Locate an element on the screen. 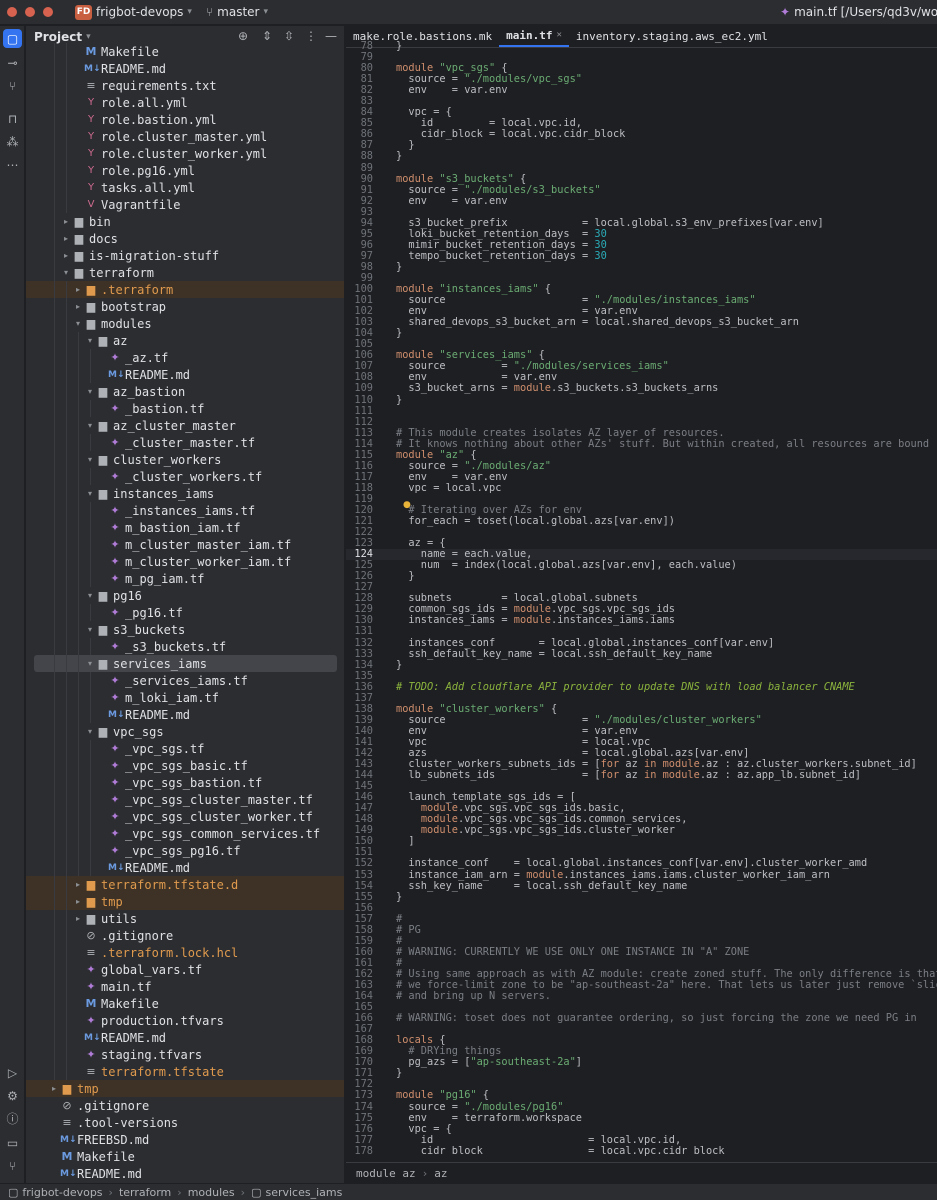 The image size is (937, 1200). tree-item: ▸ ▆ bin is located at coordinates (185, 221).